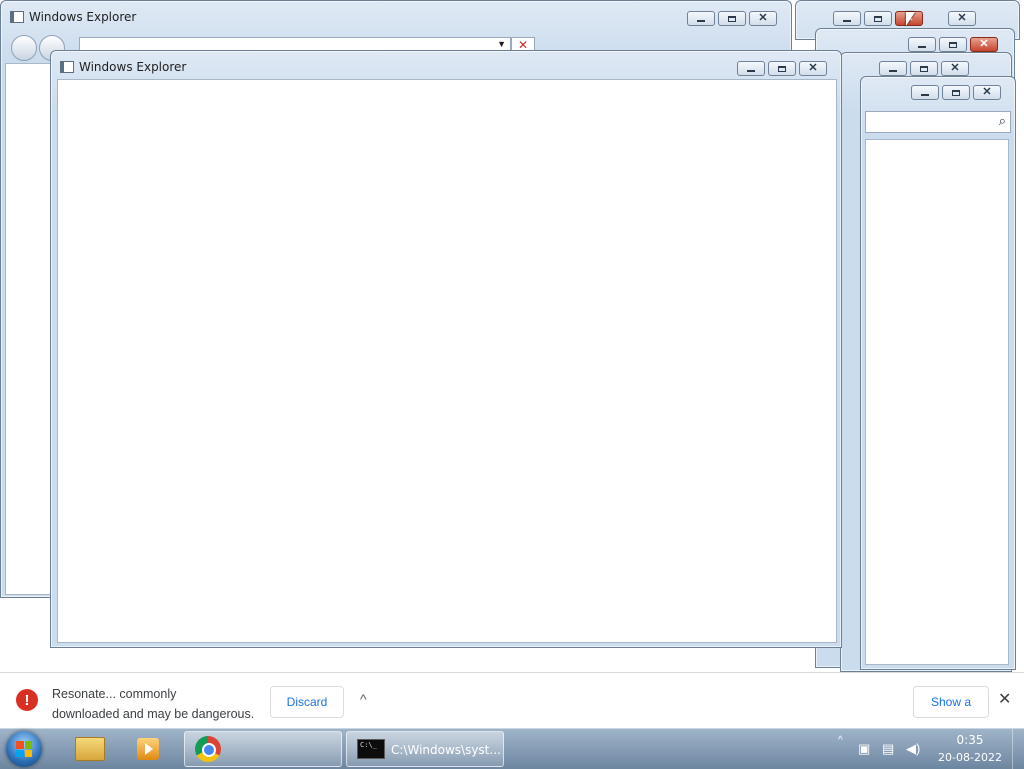 The width and height of the screenshot is (1024, 769). I want to click on back-nav-button, so click(24, 48).